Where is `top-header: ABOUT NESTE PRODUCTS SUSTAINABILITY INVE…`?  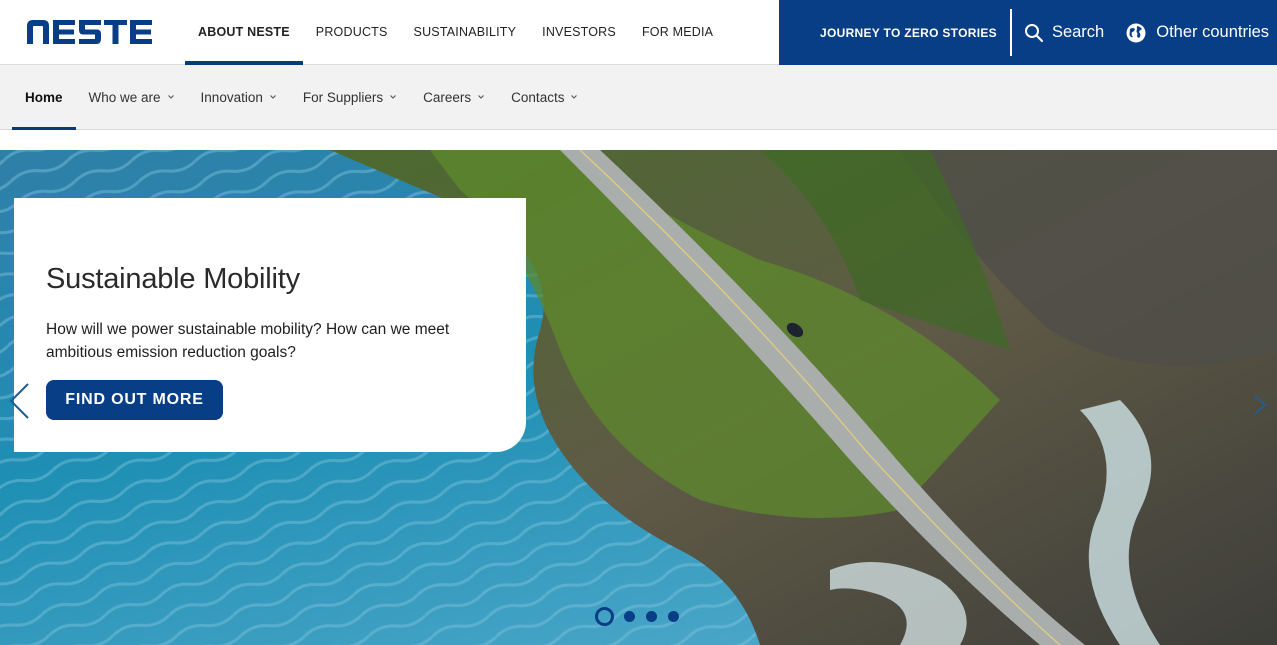 top-header: ABOUT NESTE PRODUCTS SUSTAINABILITY INVE… is located at coordinates (638, 32).